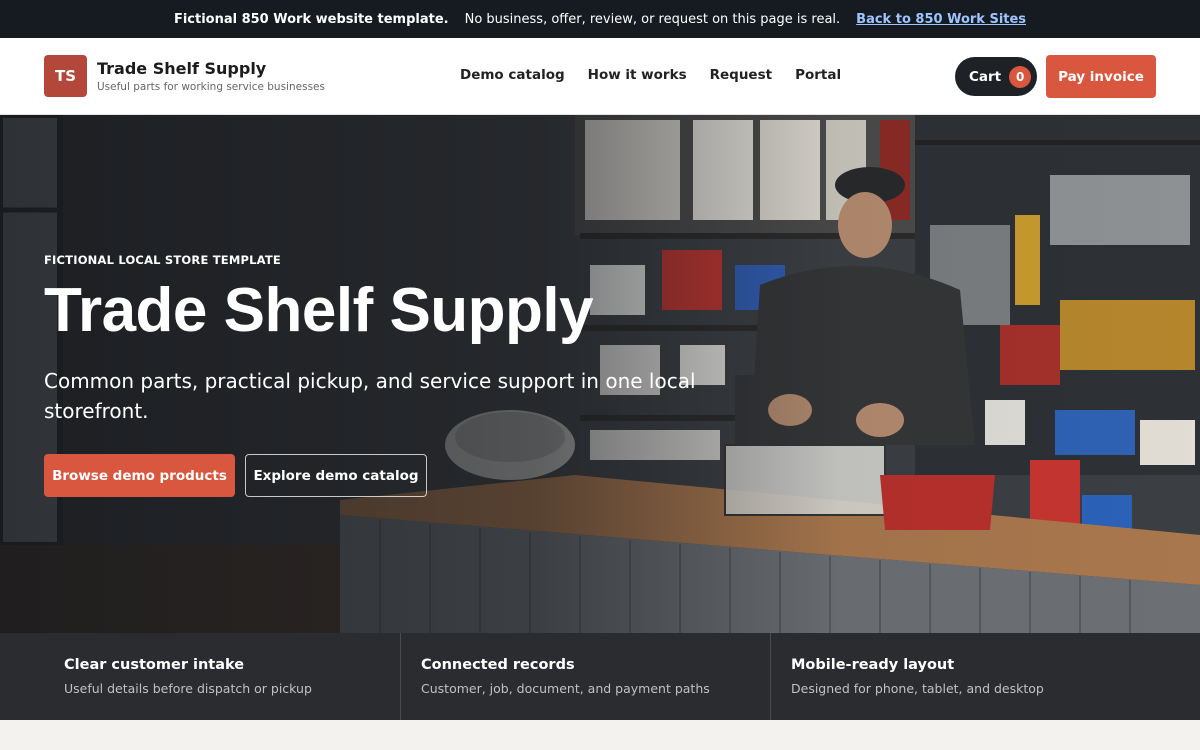  What do you see at coordinates (985, 76) in the screenshot?
I see `cart-label: Cart` at bounding box center [985, 76].